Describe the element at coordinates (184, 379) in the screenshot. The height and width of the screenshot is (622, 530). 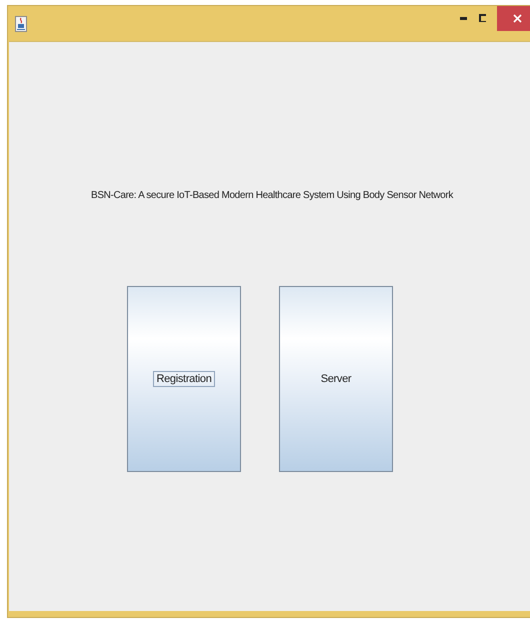
I see `menu-button: Registration` at that location.